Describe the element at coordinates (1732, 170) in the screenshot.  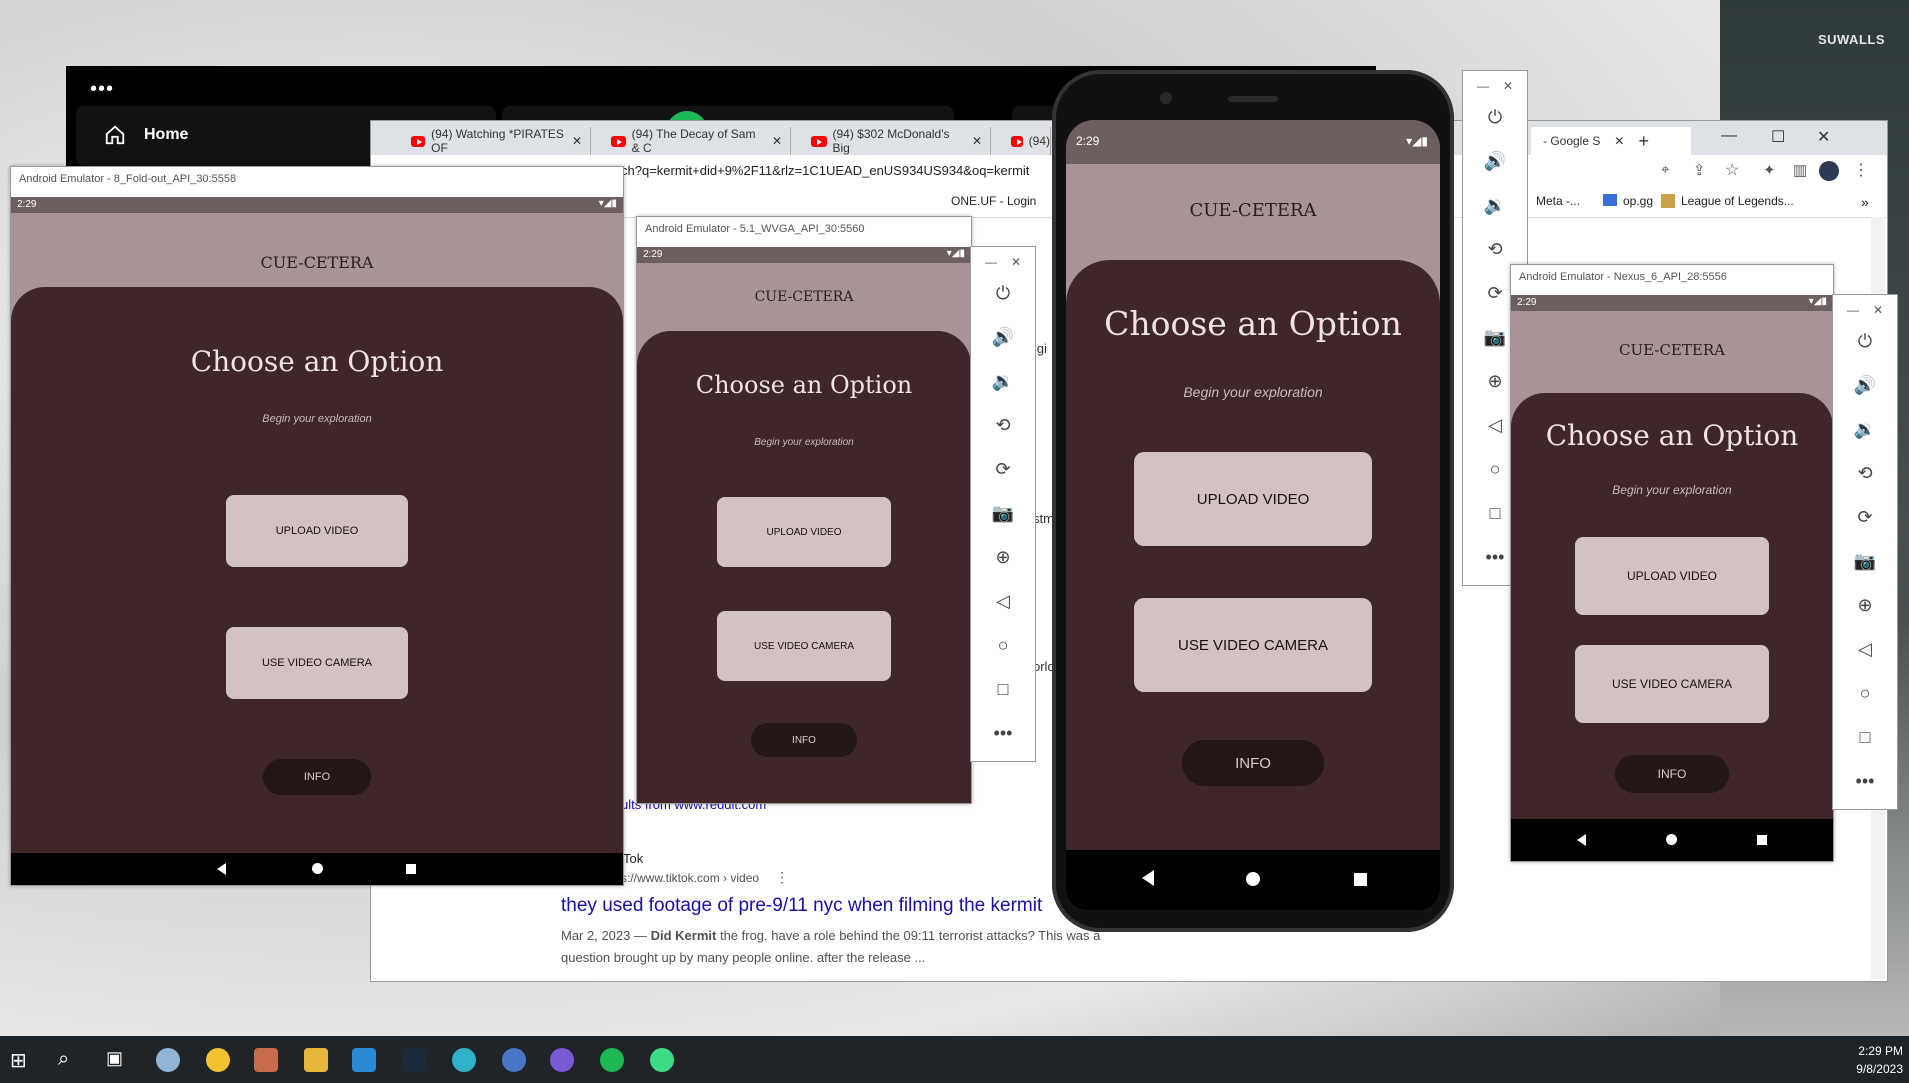
I see `star-icon: ☆` at that location.